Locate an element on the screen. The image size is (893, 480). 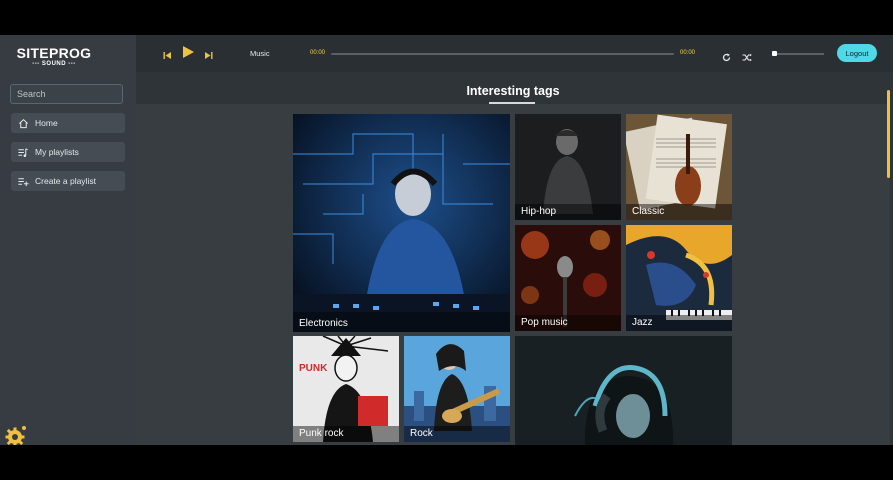
sidebar-item-home: Home is located at coordinates (68, 123).